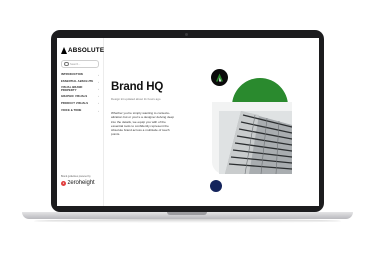 The image size is (375, 270). I want to click on sidebar-item-voice-and-tone: VOICE & TONE ›, so click(80, 110).